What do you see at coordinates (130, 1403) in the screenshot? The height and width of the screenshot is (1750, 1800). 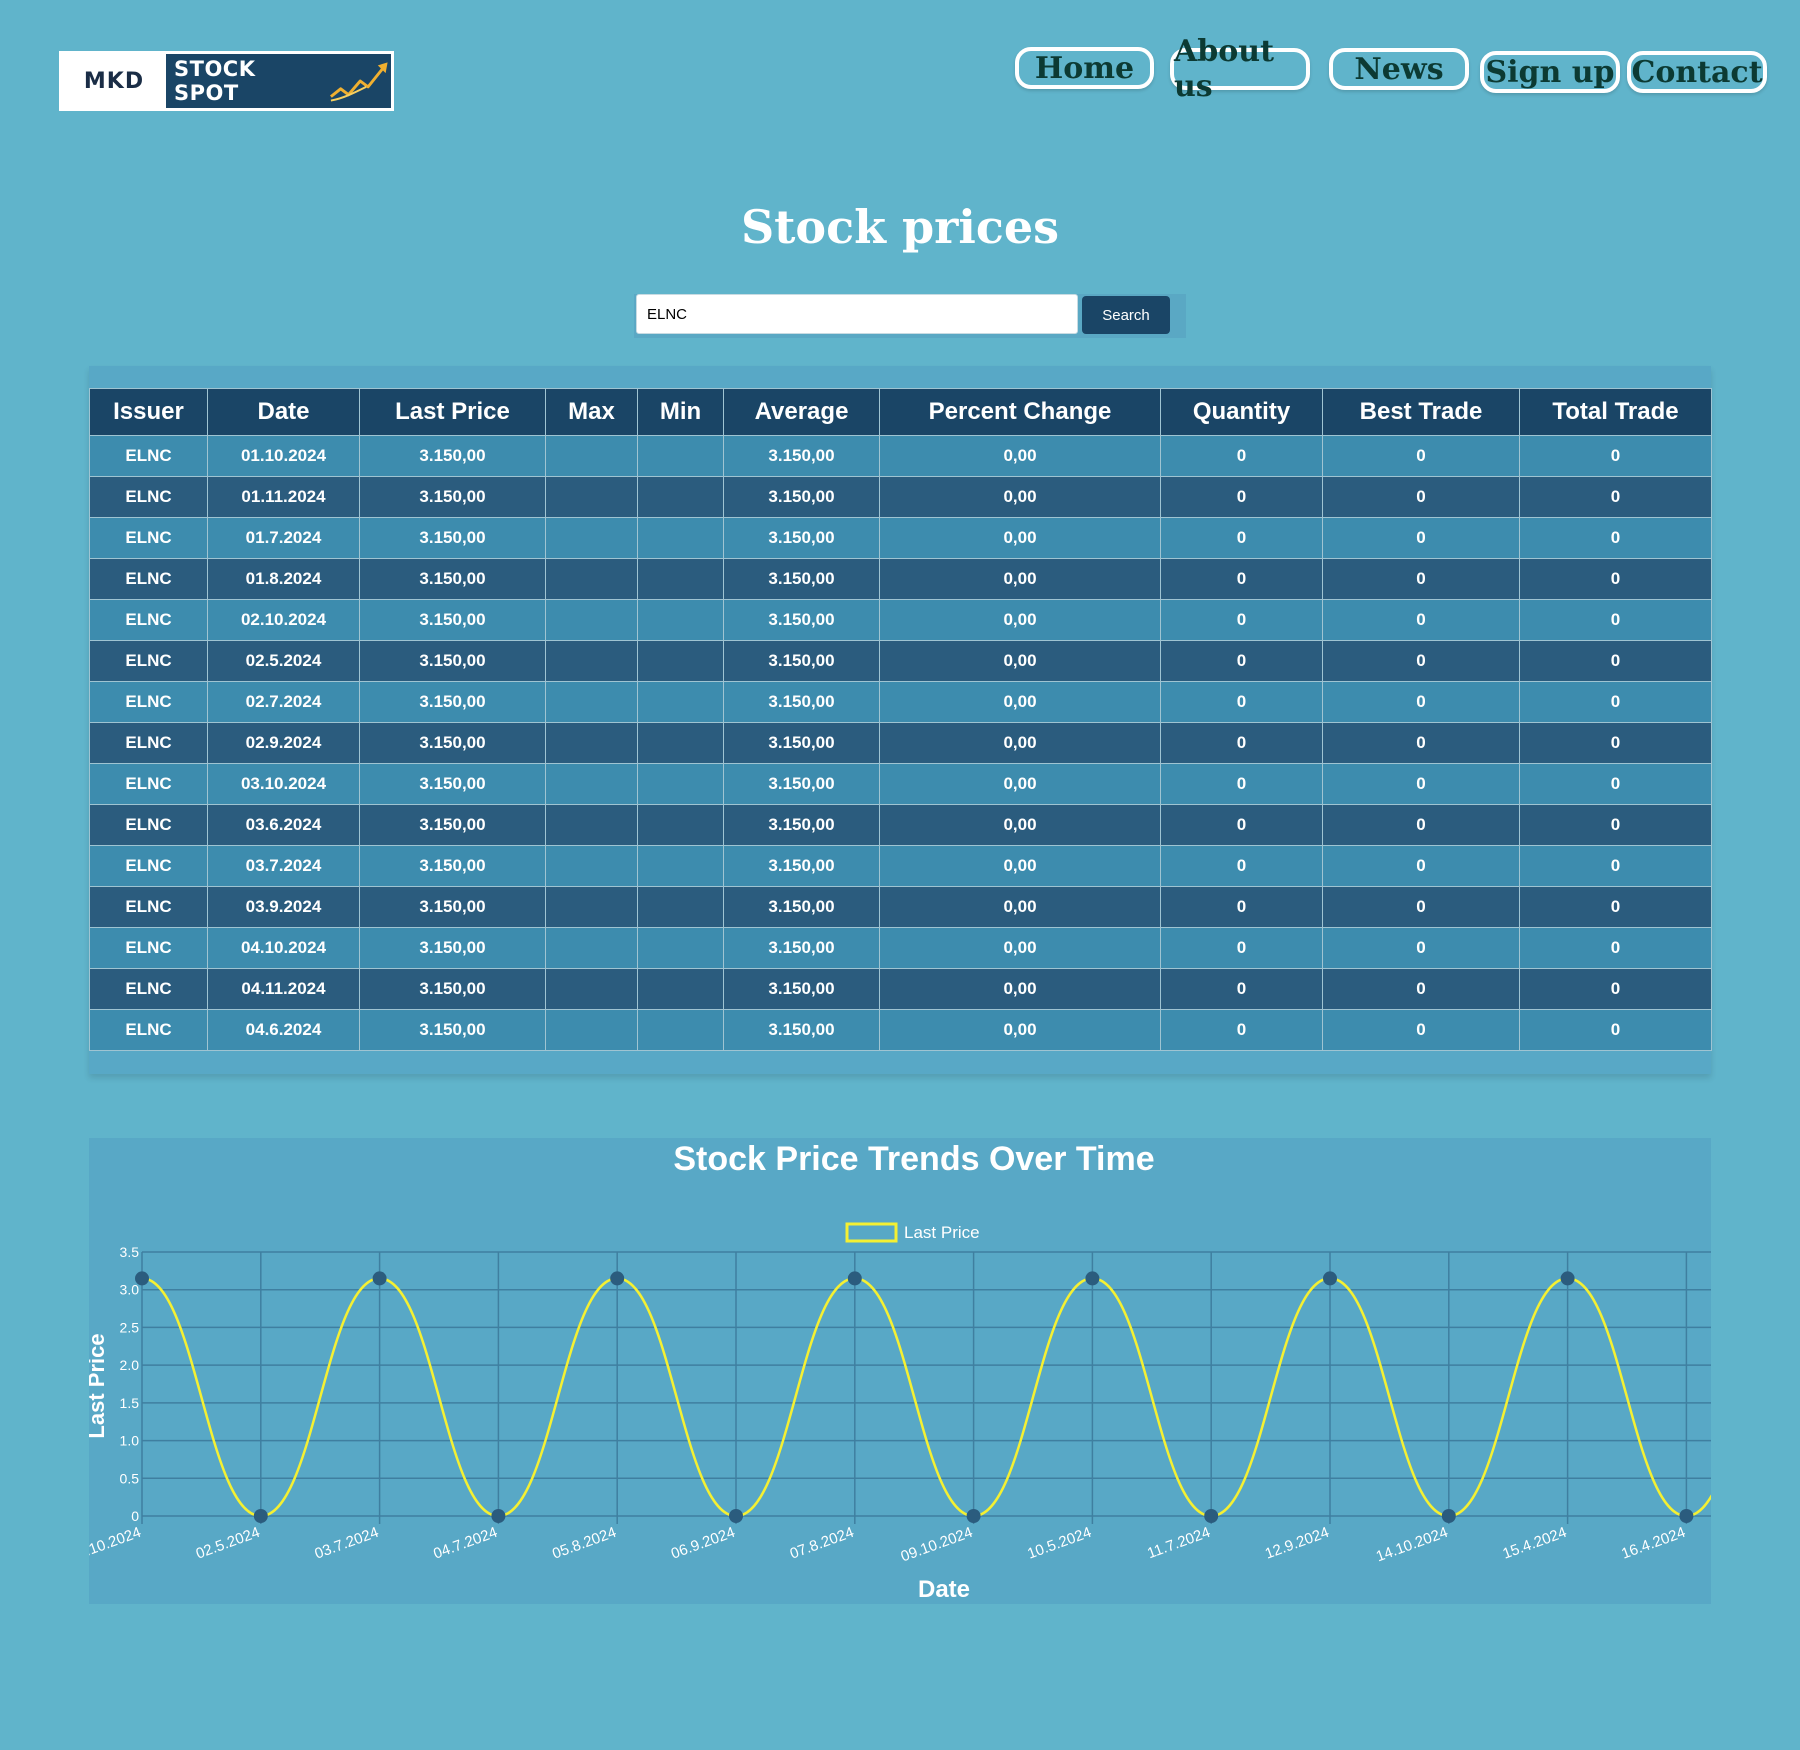 I see `y-tick-label: 1.5` at bounding box center [130, 1403].